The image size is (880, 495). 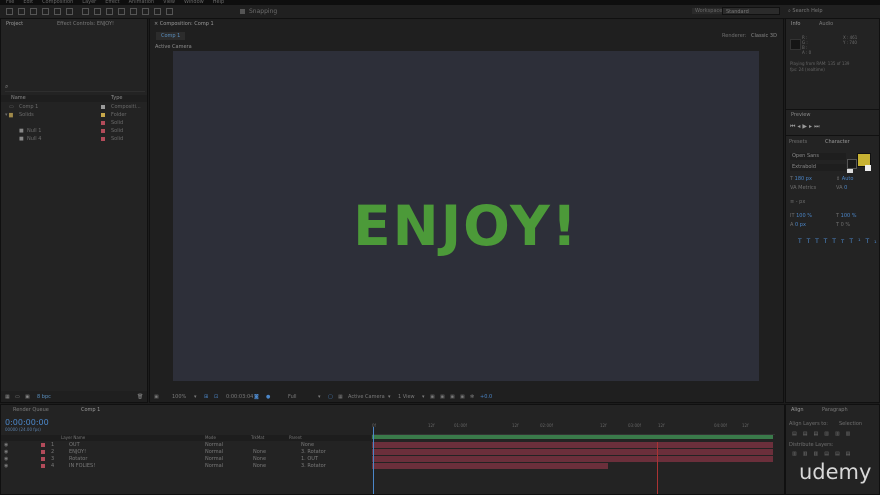 I want to click on tab-comp-1-timeline: Comp 1, so click(x=90, y=410).